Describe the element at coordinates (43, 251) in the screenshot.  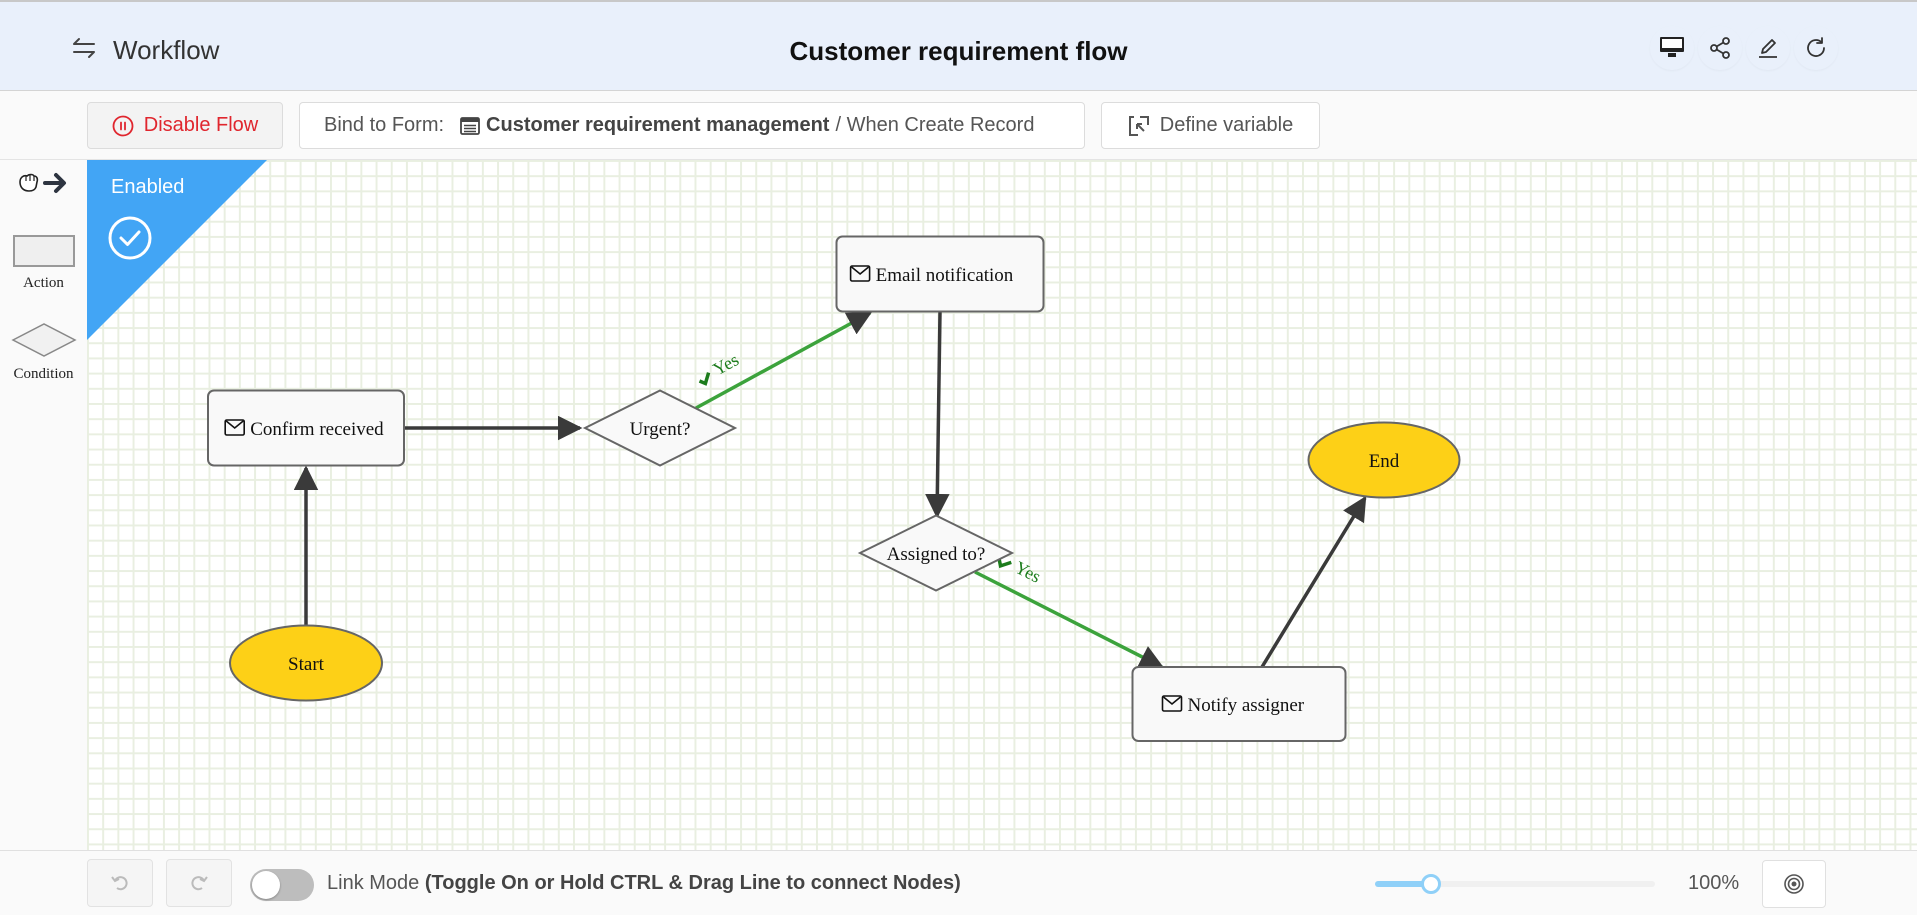
I see `action-shape-icon` at that location.